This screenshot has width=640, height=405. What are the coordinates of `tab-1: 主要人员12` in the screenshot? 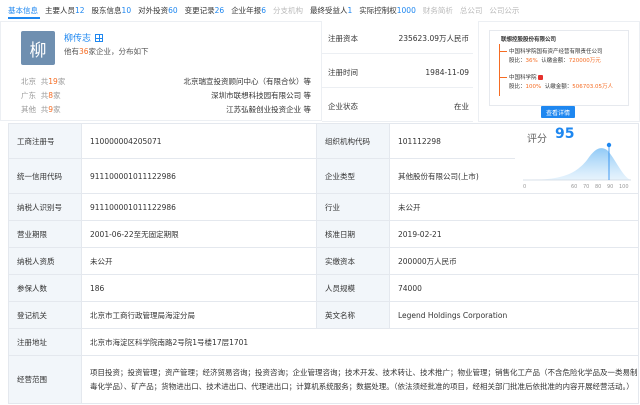 It's located at (65, 10).